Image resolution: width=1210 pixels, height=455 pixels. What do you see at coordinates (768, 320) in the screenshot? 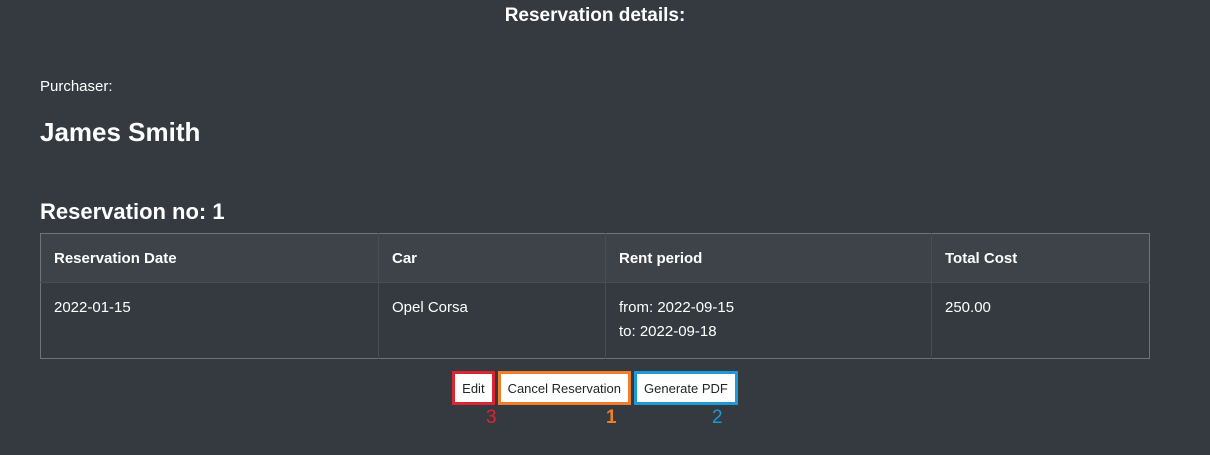
I see `cell-rent-period: from: 2022-09-15 to: 2022-09-18` at bounding box center [768, 320].